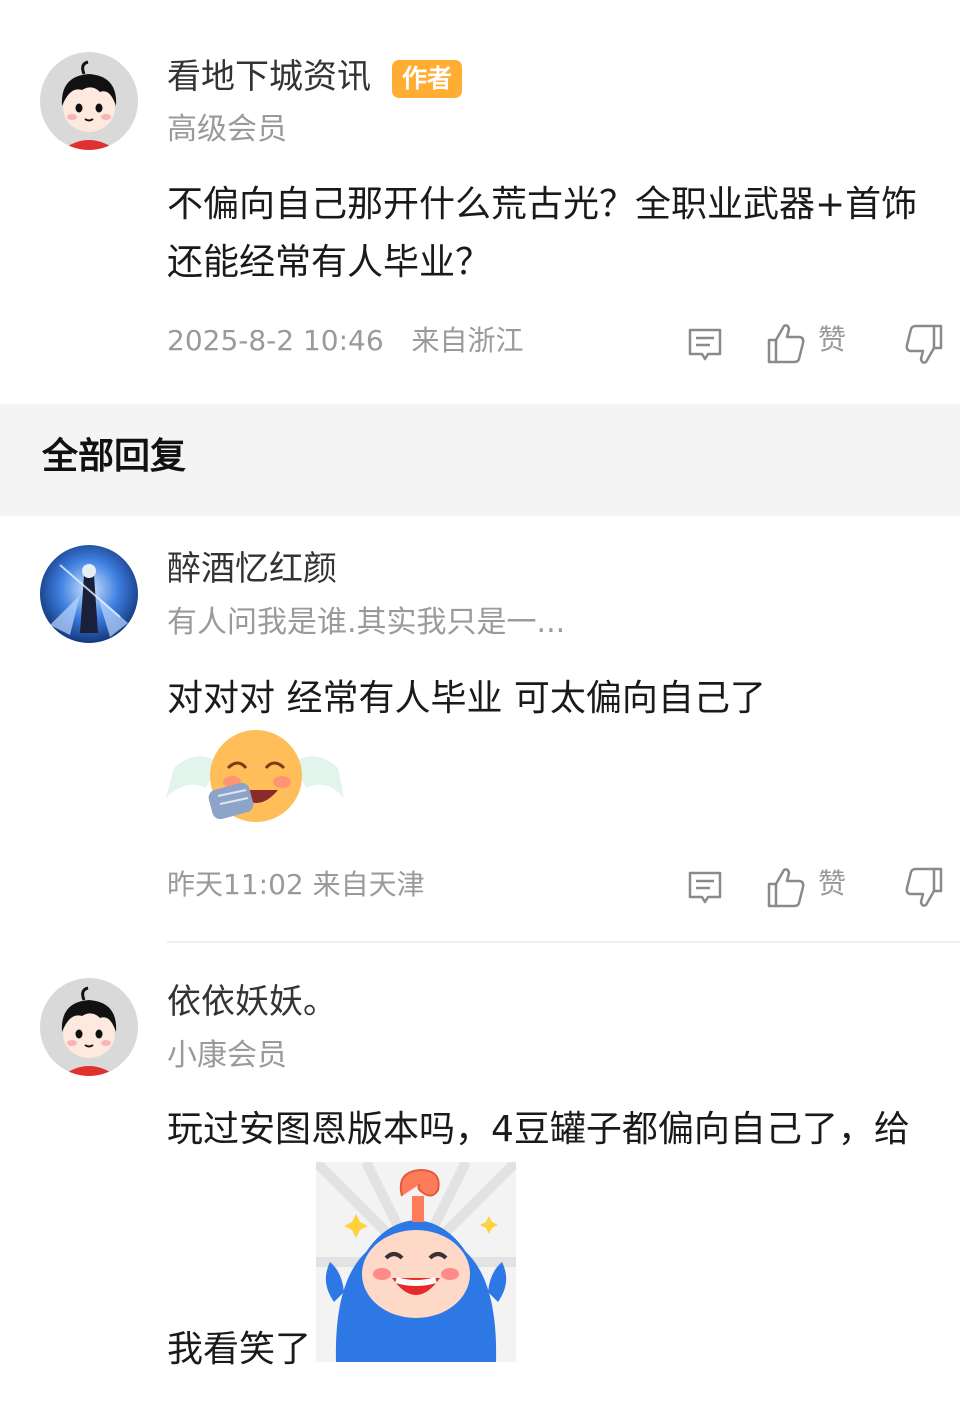 This screenshot has height=1407, width=960. What do you see at coordinates (368, 884) in the screenshot?
I see `reply-location: 来自天津` at bounding box center [368, 884].